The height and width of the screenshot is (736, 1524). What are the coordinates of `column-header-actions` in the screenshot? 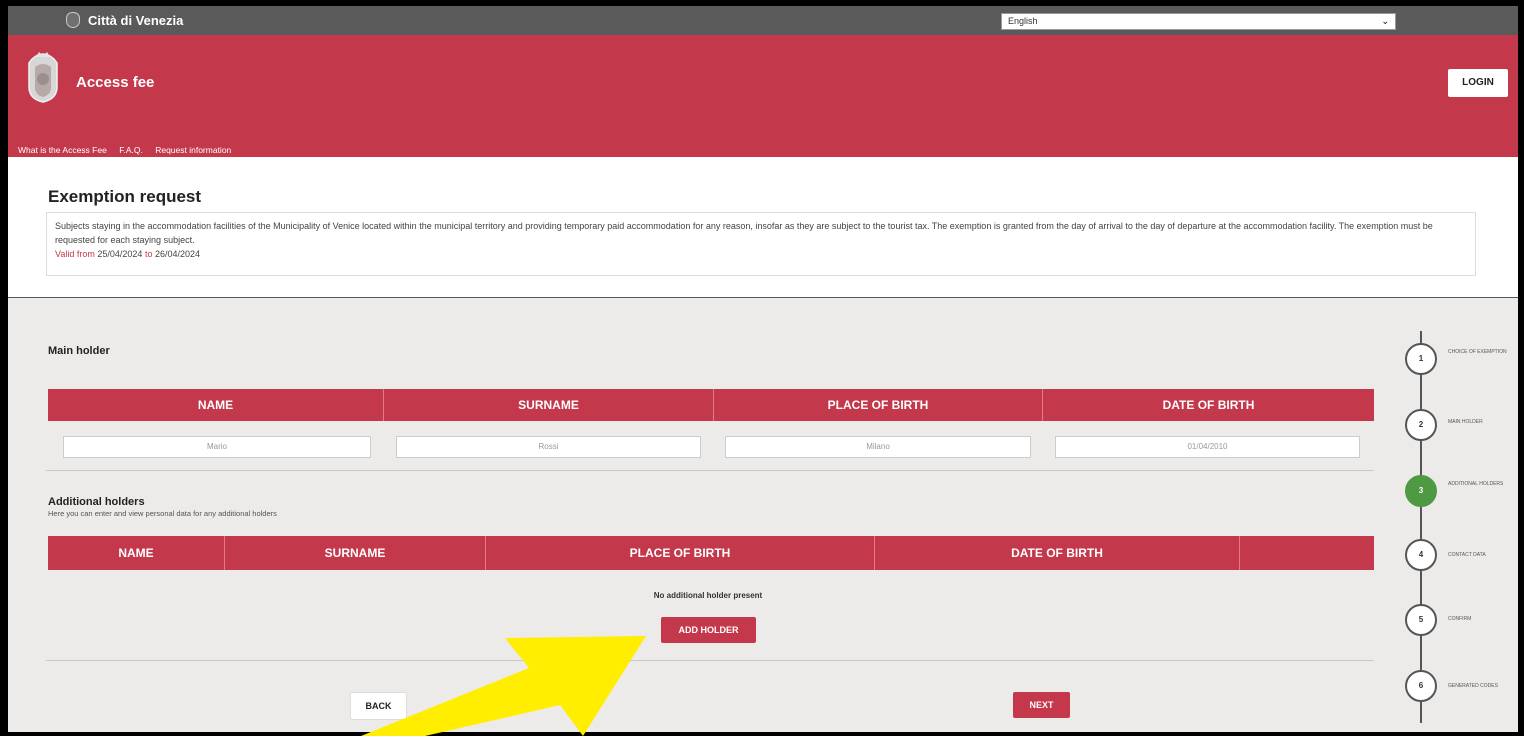 It's located at (1307, 553).